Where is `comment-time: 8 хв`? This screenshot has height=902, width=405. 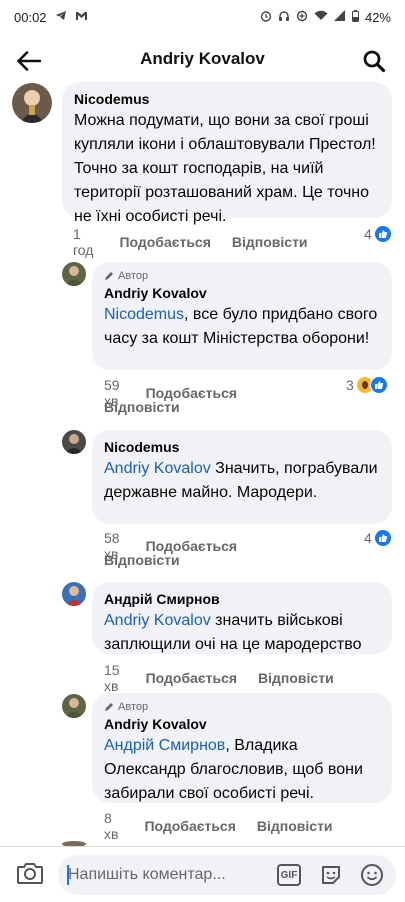 comment-time: 8 хв is located at coordinates (111, 826).